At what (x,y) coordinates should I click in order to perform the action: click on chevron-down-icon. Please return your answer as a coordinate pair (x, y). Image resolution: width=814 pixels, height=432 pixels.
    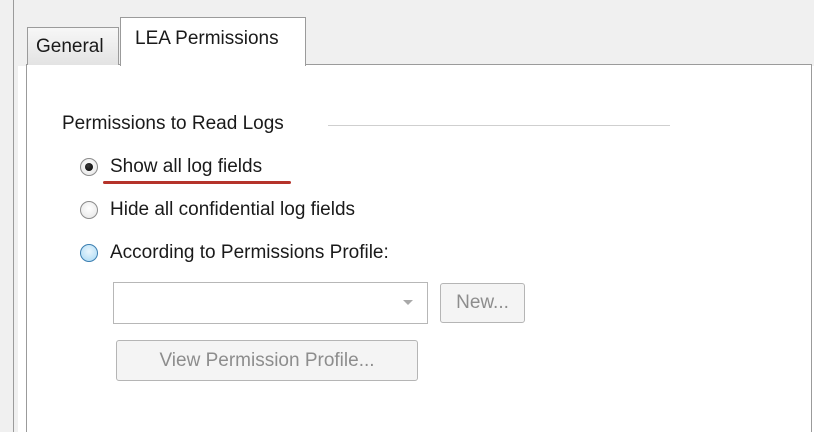
    Looking at the image, I should click on (408, 302).